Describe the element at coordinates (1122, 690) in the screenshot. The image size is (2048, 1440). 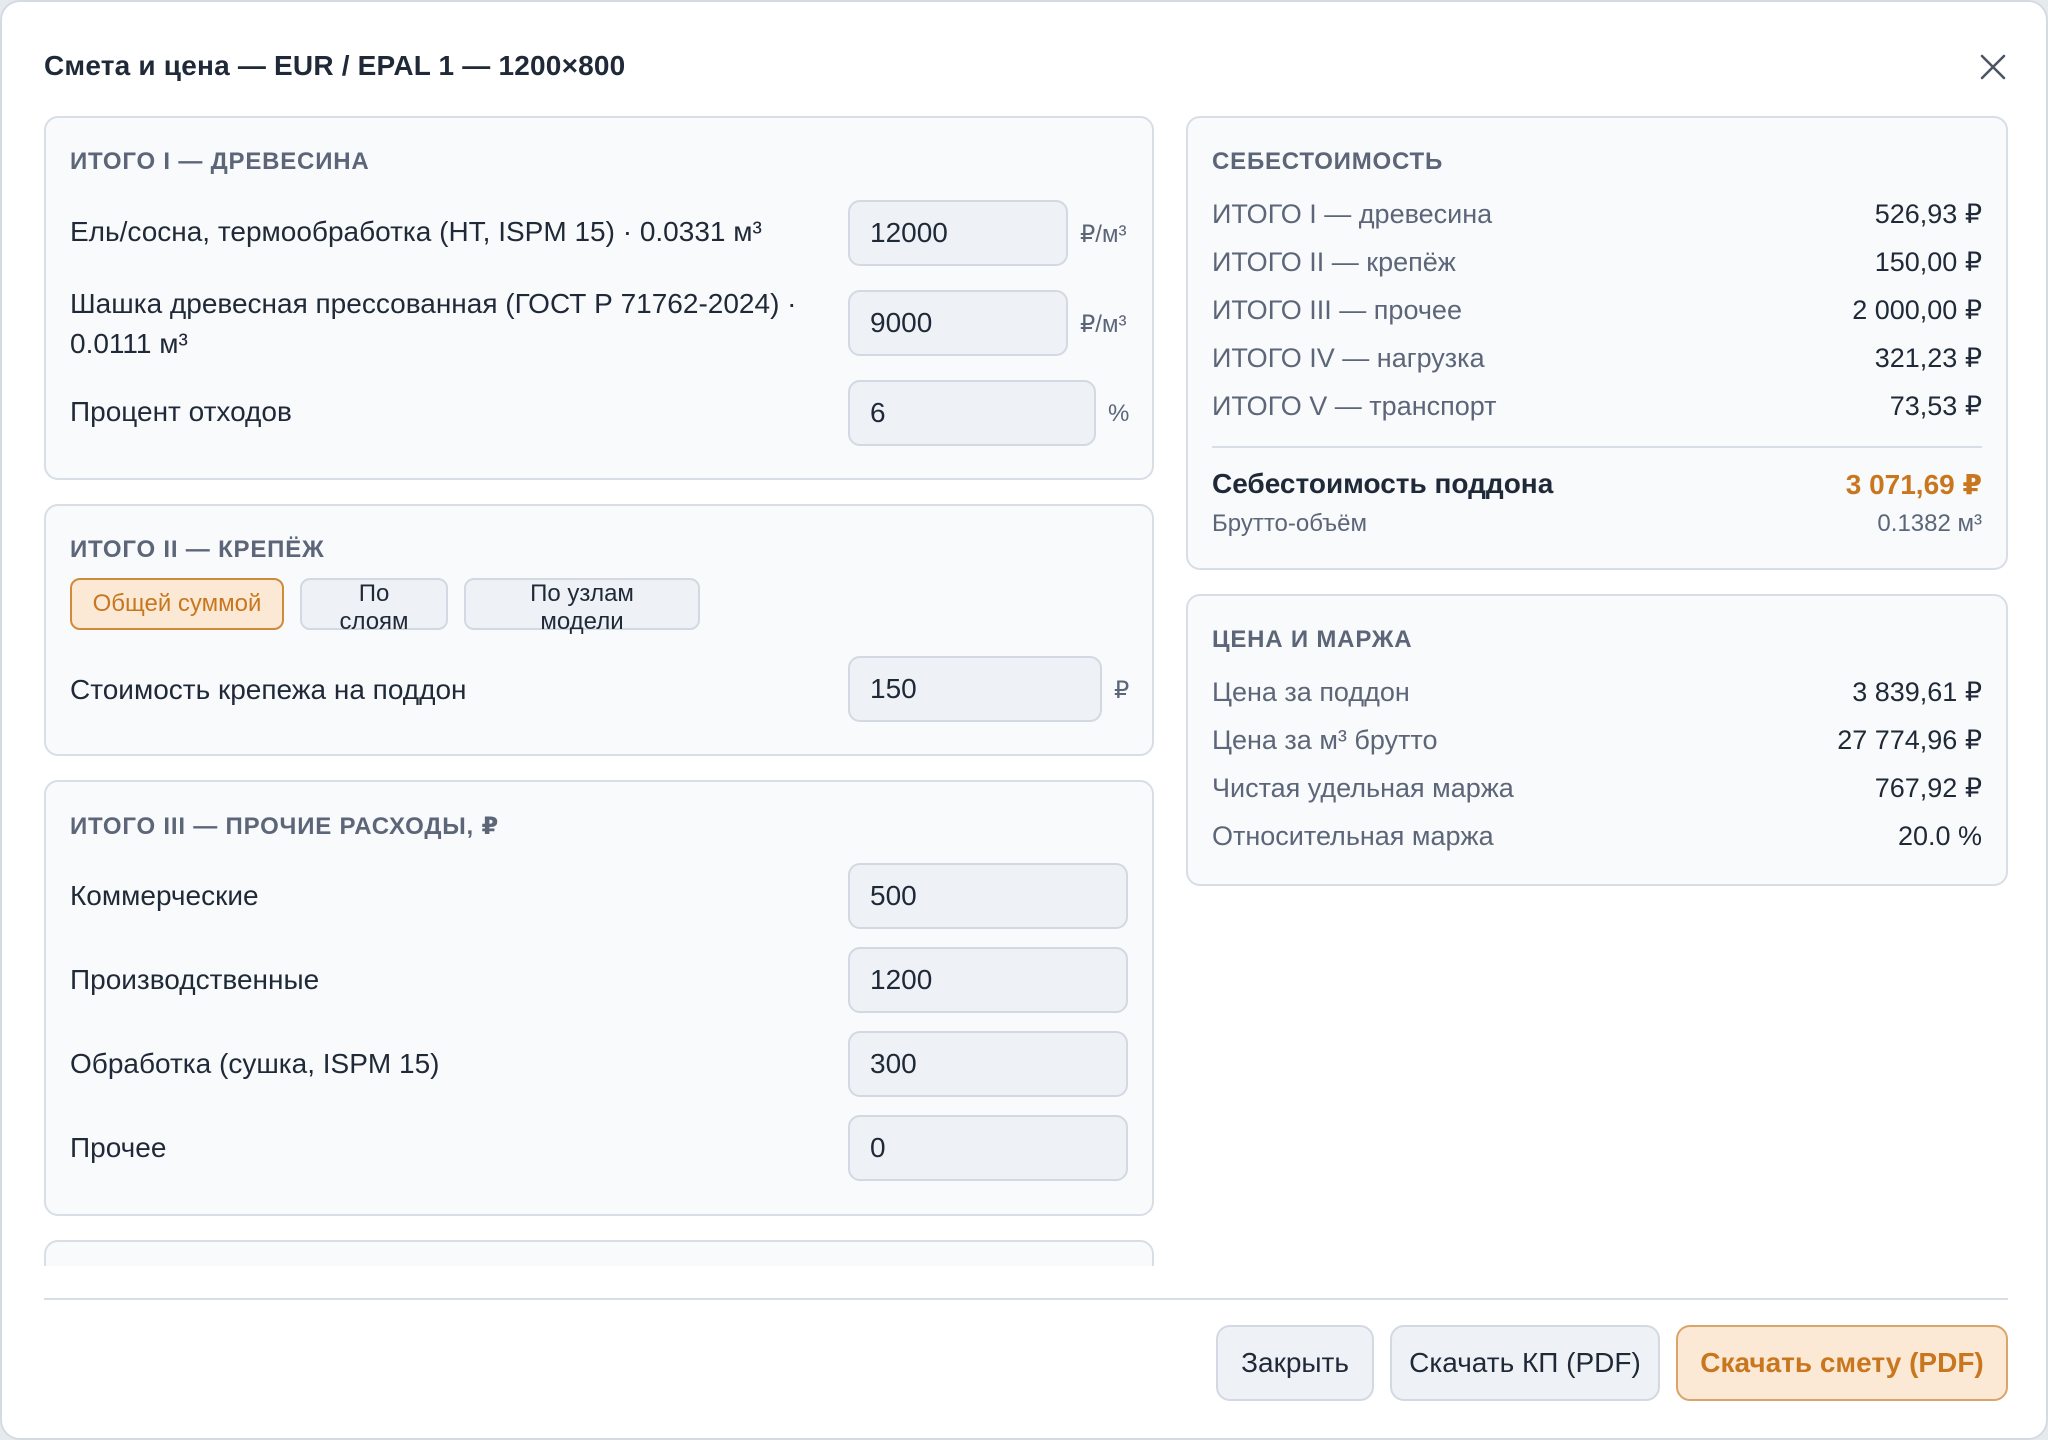
I see `fastener-cost-unit: ₽` at that location.